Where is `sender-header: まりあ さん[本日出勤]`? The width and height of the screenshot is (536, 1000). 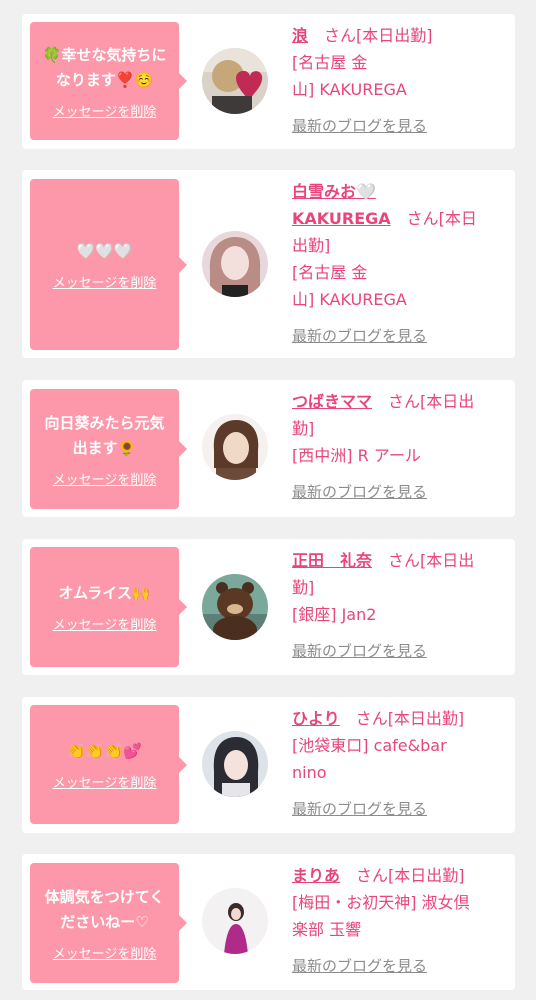 sender-header: まりあ さん[本日出勤] is located at coordinates (398, 875).